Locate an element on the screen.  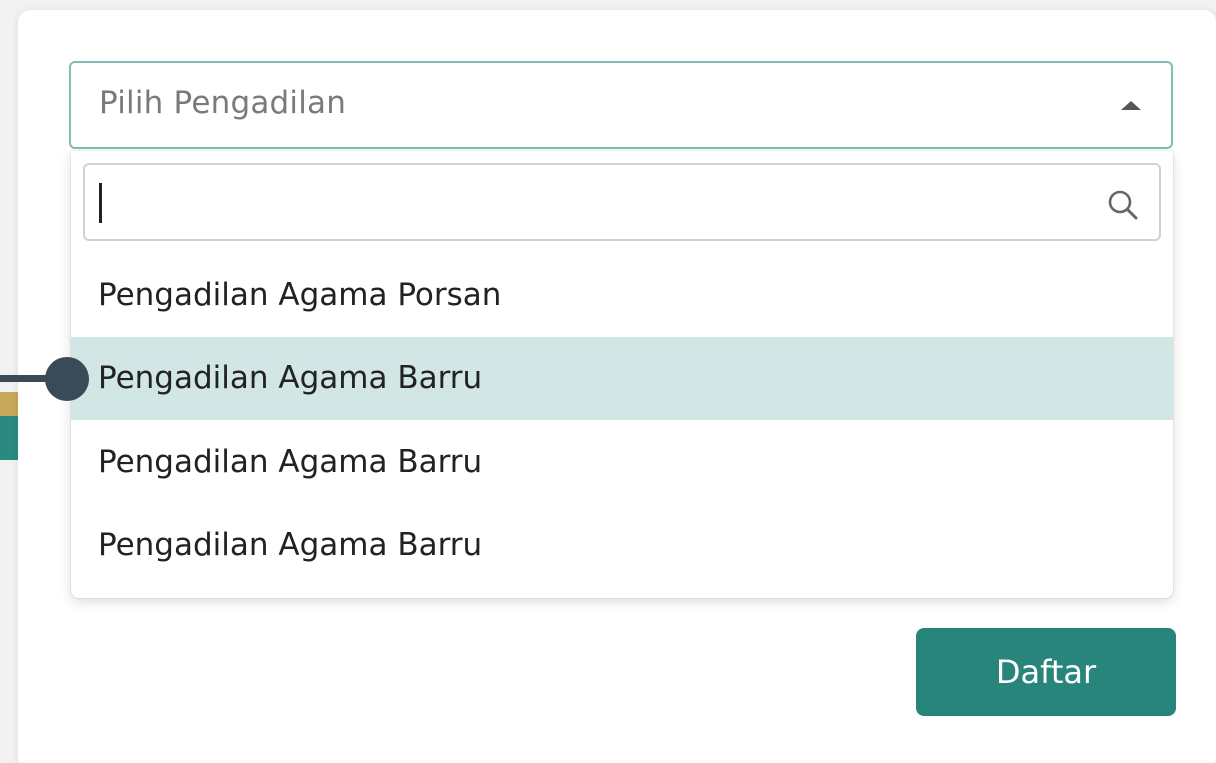
court-option-highlighted: Pengadilan Agama Barru is located at coordinates (622, 378).